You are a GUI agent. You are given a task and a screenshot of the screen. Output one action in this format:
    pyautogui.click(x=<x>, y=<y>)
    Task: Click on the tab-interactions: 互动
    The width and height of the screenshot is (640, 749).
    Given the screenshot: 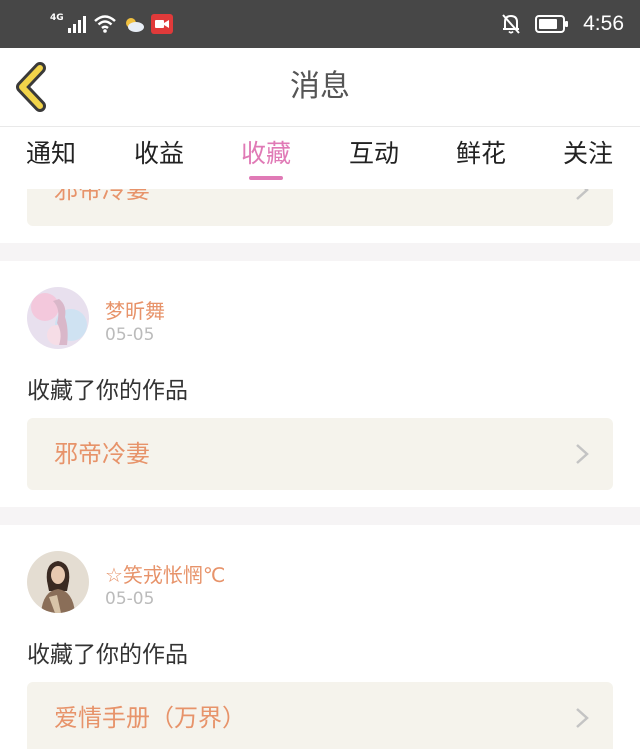 What is the action you would take?
    pyautogui.click(x=374, y=158)
    